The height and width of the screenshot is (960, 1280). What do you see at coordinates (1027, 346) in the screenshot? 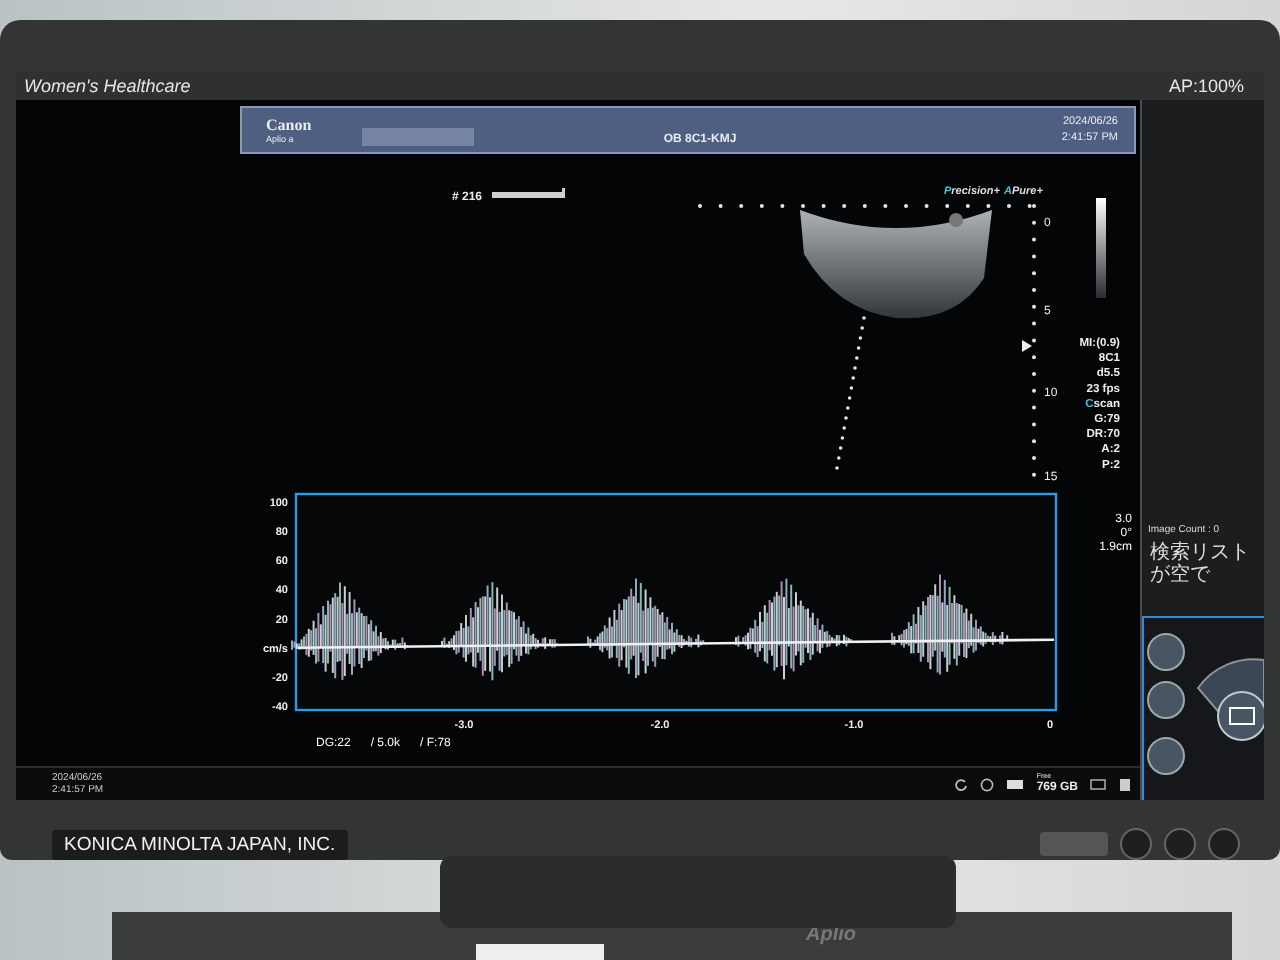
I see `focus-marker-icon` at bounding box center [1027, 346].